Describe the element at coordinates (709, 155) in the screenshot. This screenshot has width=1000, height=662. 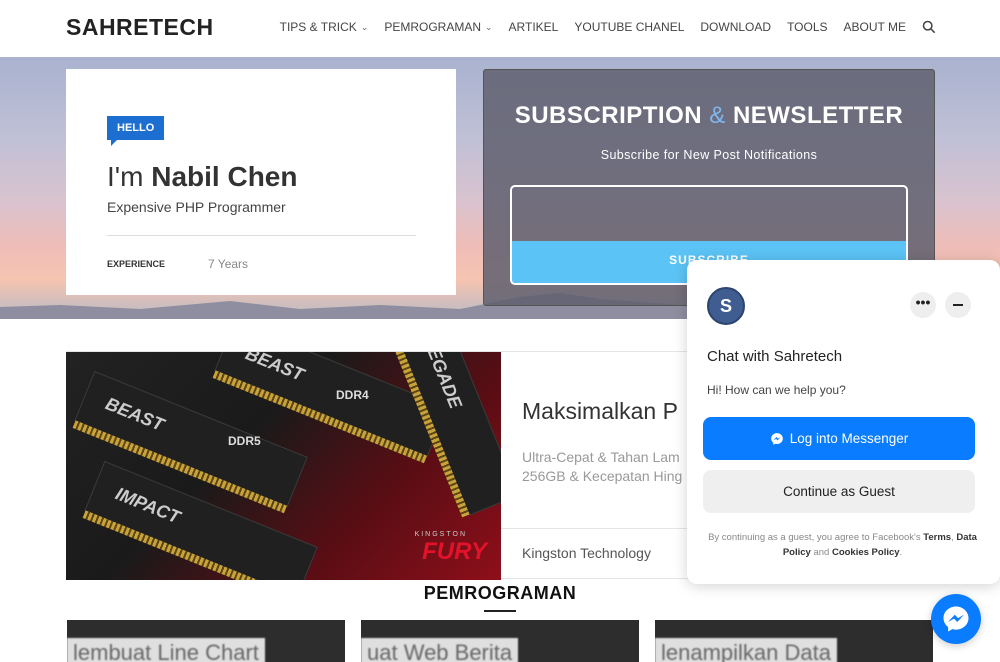
I see `subscription-subtitle: Subscribe for New Post Notifications` at that location.